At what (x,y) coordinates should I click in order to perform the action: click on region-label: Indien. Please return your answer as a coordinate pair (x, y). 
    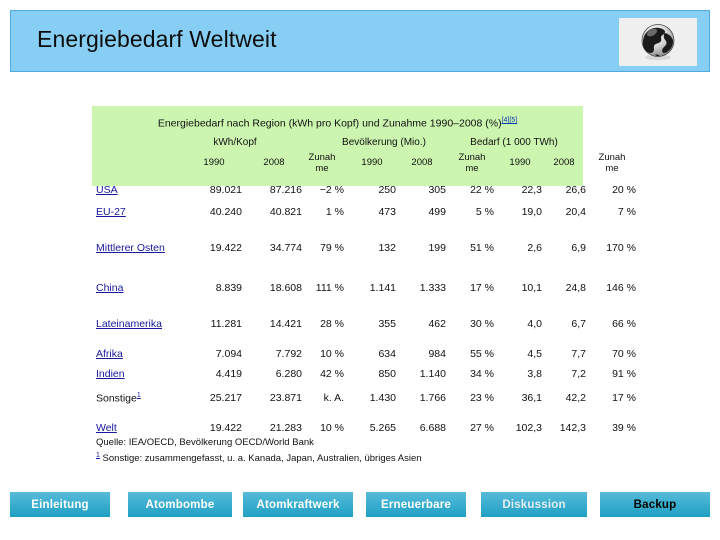
    Looking at the image, I should click on (110, 374).